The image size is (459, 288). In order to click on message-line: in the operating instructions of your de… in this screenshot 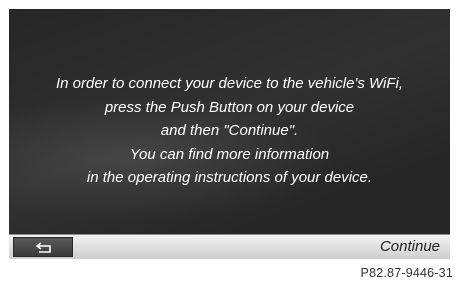, I will do `click(229, 177)`.